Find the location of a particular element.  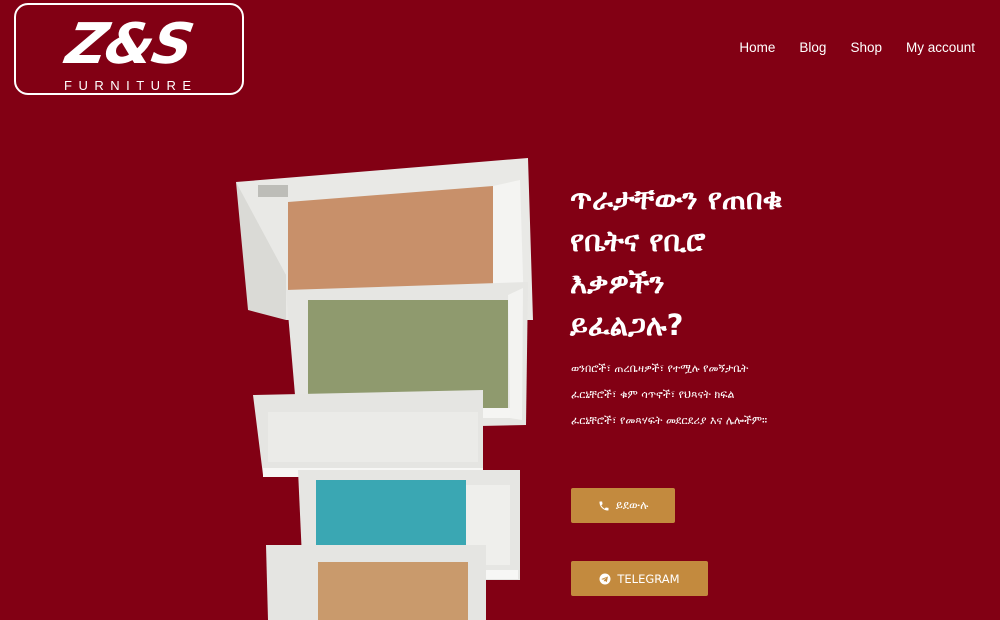

nav-my-account-link: My account is located at coordinates (940, 47).